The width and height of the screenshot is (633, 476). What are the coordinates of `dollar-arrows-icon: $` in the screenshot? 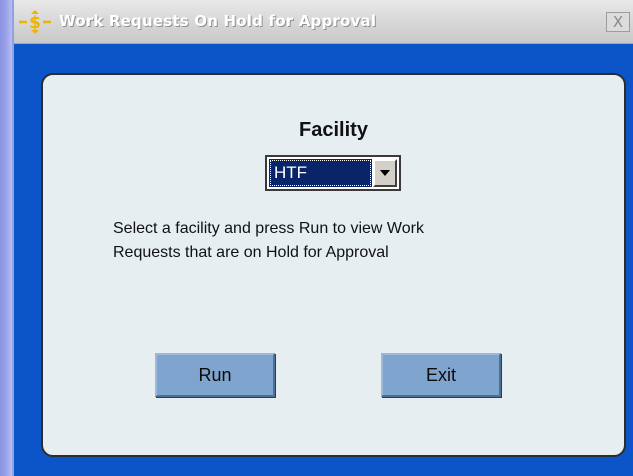 It's located at (35, 22).